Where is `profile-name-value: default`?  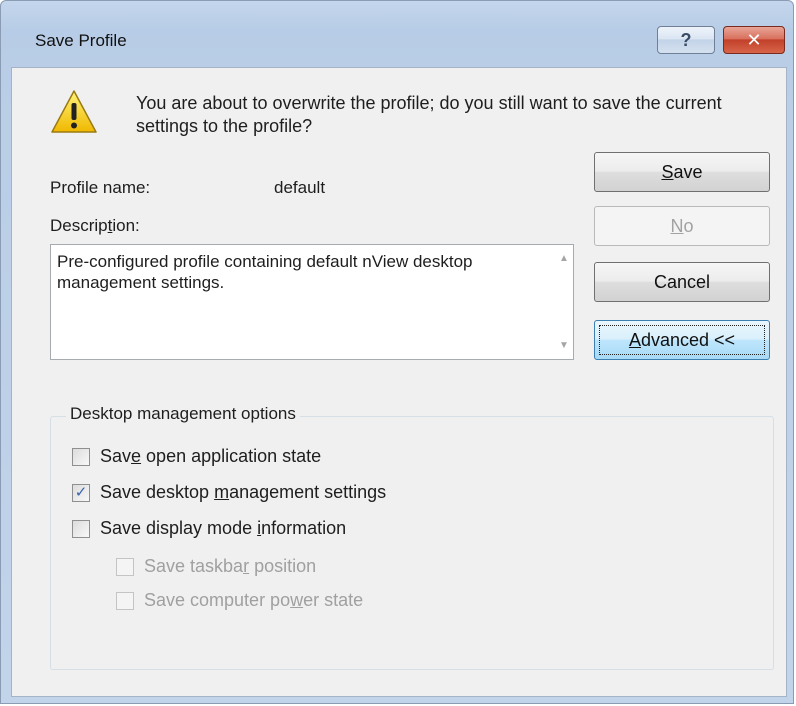 profile-name-value: default is located at coordinates (300, 187).